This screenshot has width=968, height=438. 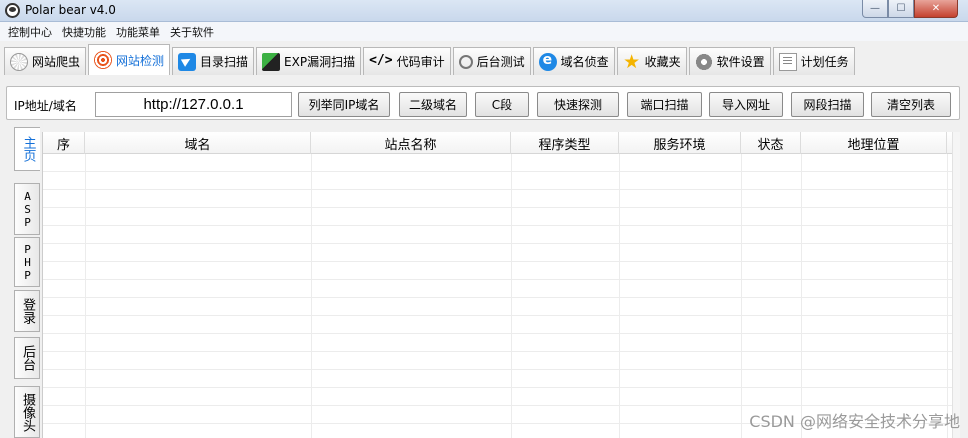 I want to click on column-header-program-type: 程序类型, so click(x=565, y=143).